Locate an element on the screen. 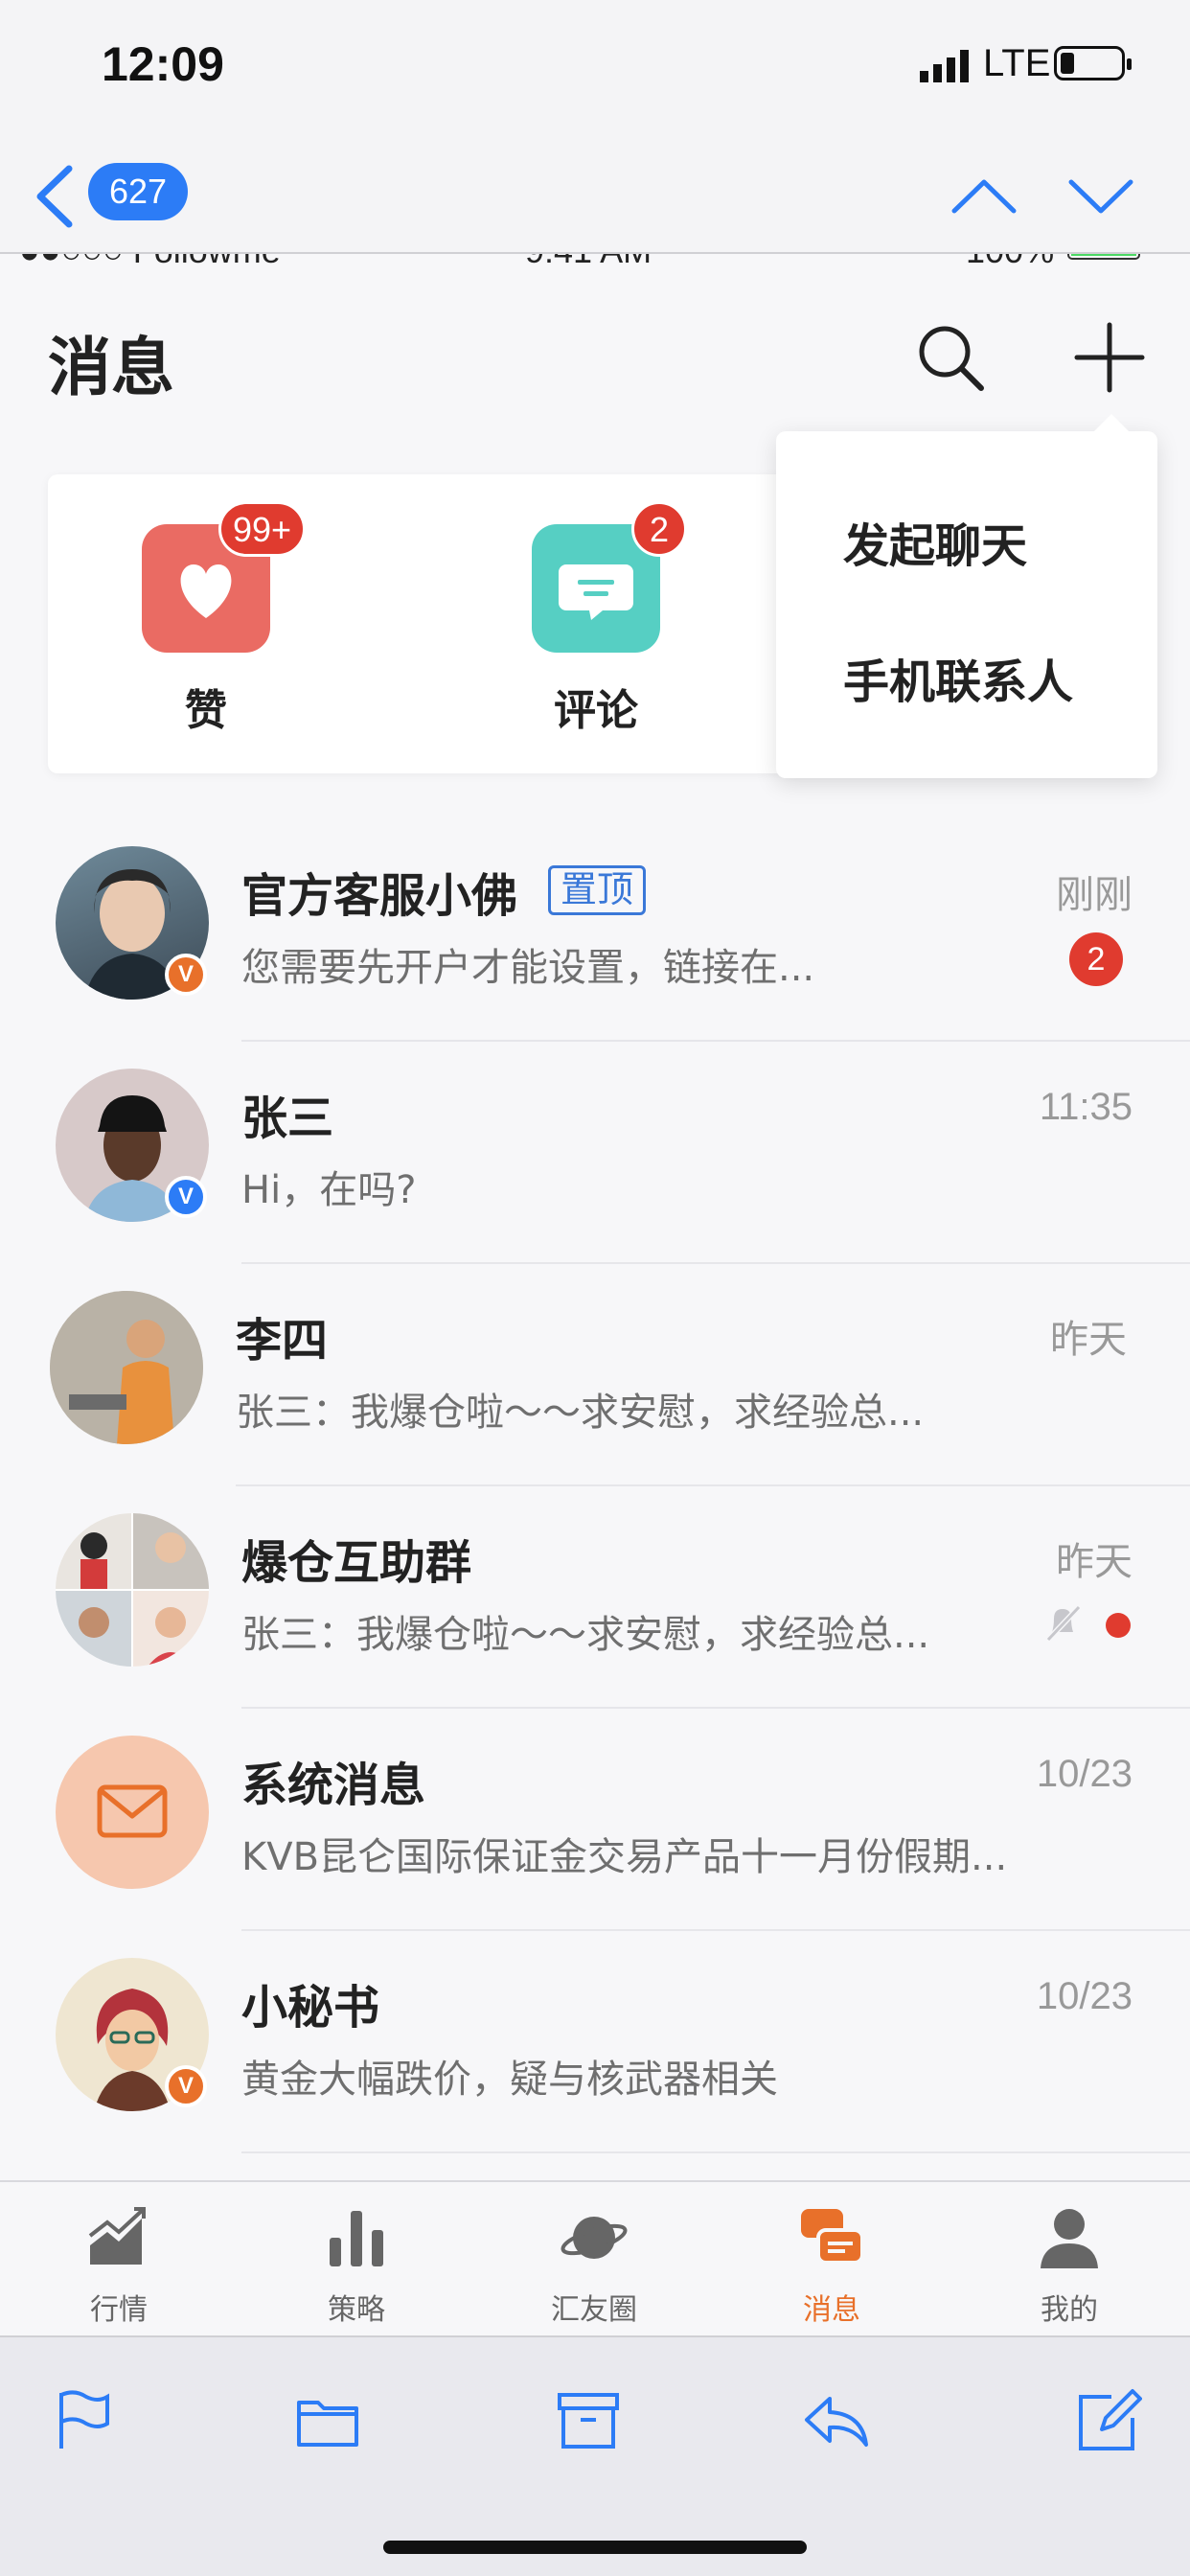 This screenshot has width=1190, height=2576. conversation-preview: Hi，在吗? is located at coordinates (329, 1190).